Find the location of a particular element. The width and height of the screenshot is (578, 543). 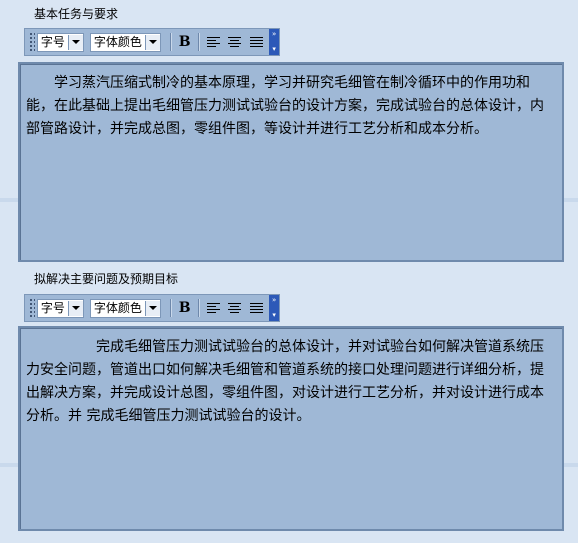

section-title: 拟解决主要问题及预期目标 is located at coordinates (106, 279).